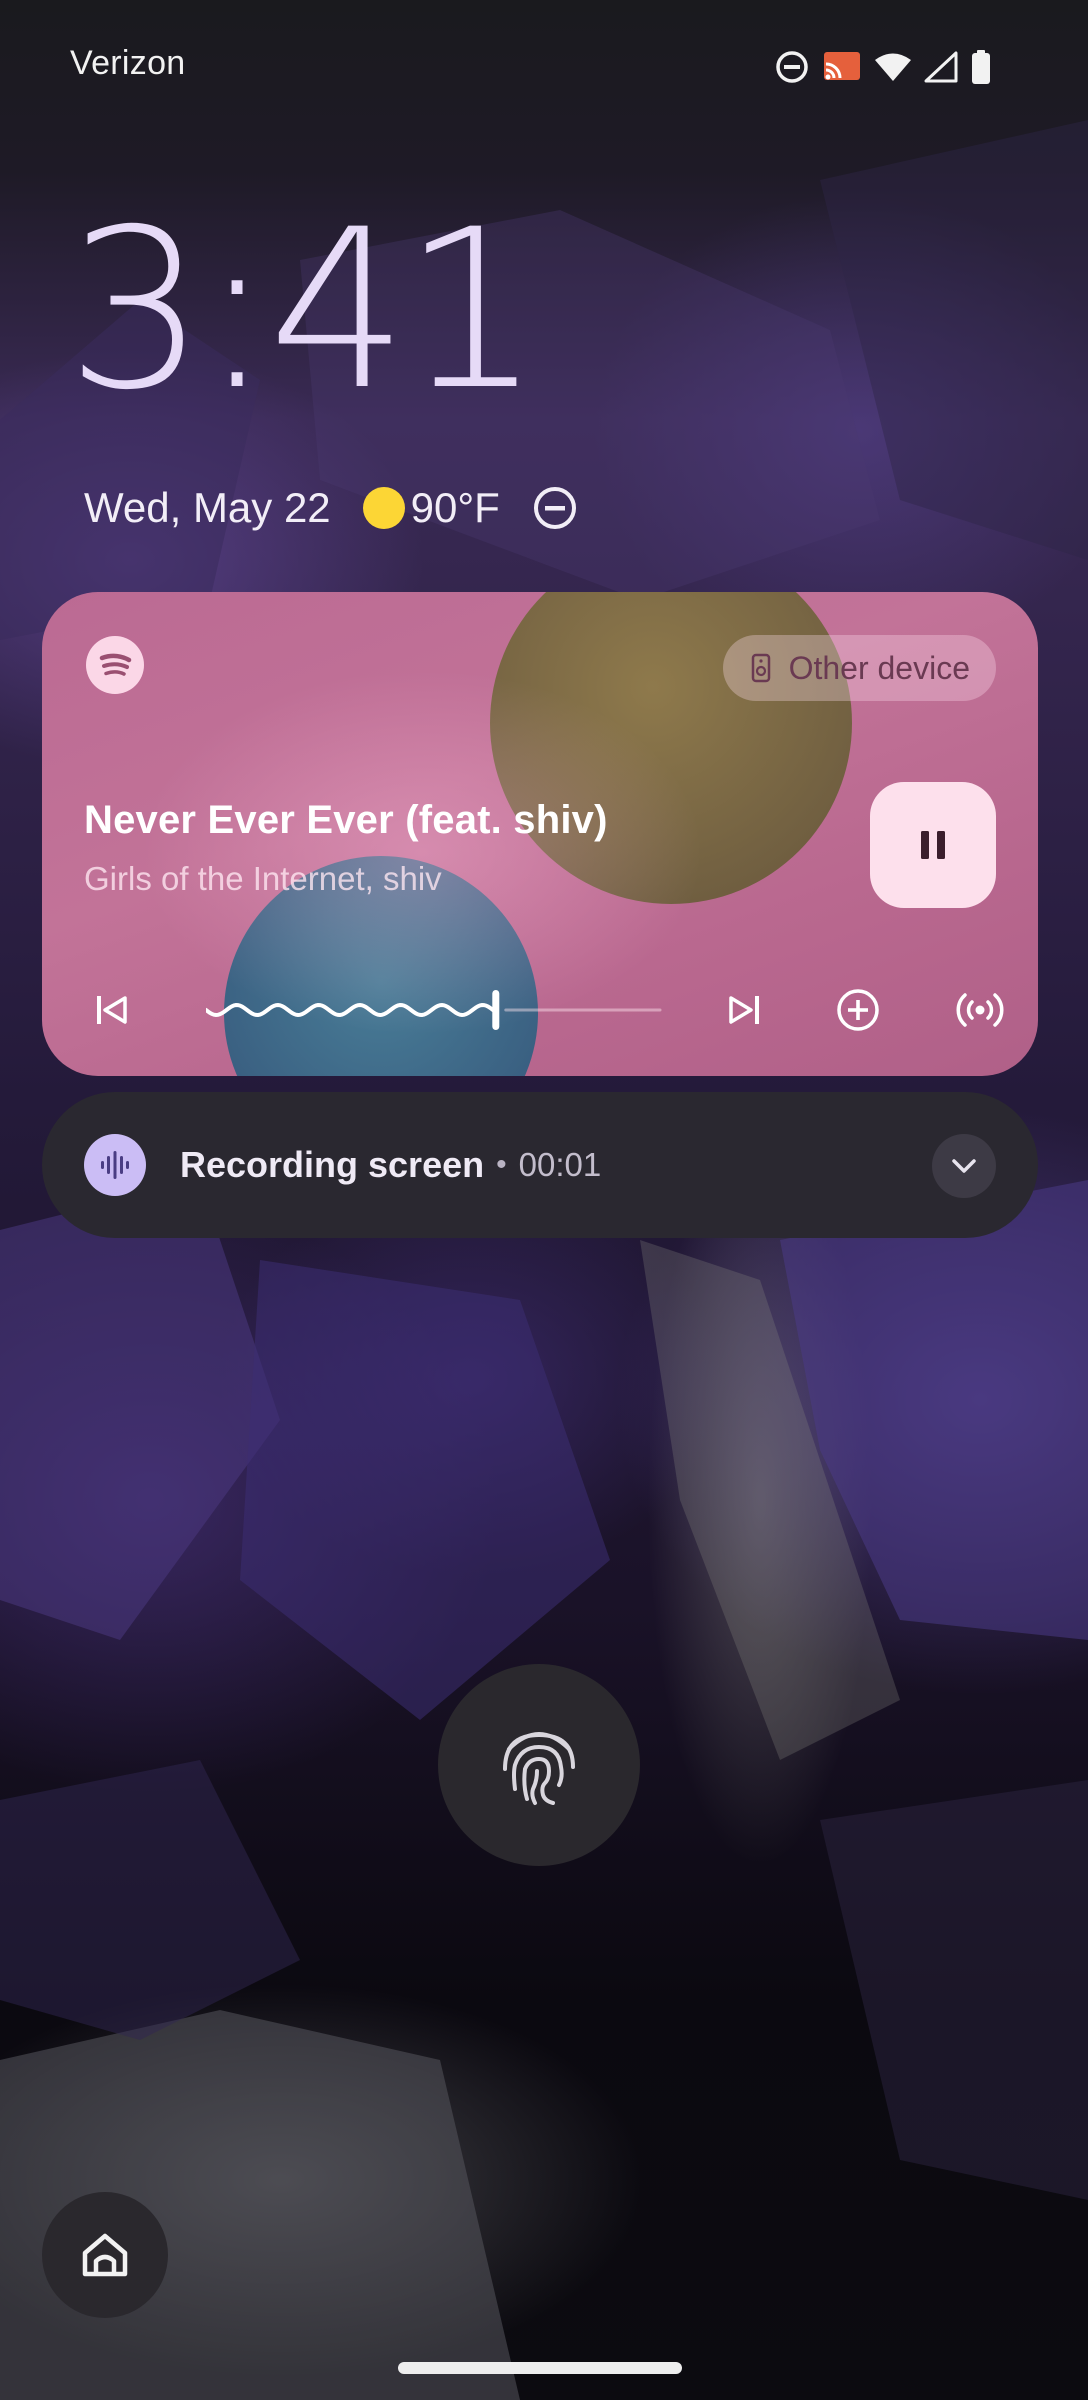  I want to click on seek-bar-thumb, so click(496, 1010).